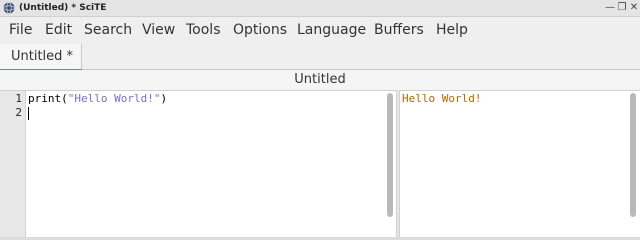  I want to click on tab-untitled: Untitled *, so click(41, 57).